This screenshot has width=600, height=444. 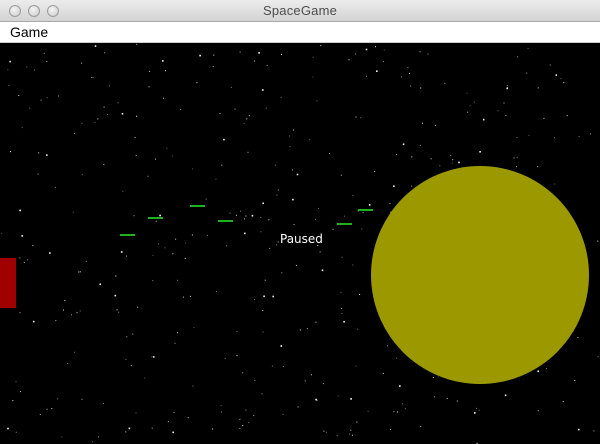 What do you see at coordinates (300, 11) in the screenshot?
I see `title-bar: SpaceGame` at bounding box center [300, 11].